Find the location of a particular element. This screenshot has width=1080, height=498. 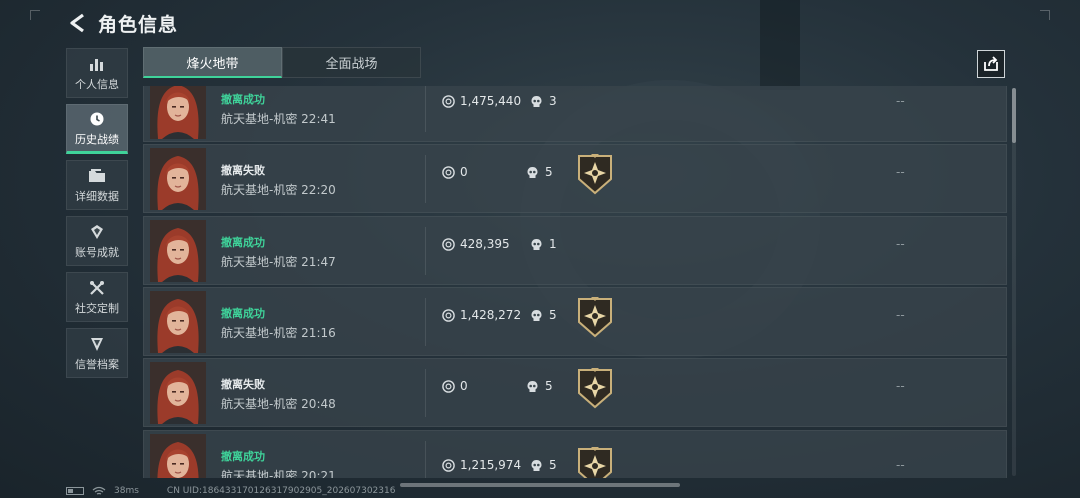

map-time-line: 航天基地-机密 20:48 is located at coordinates (278, 403).